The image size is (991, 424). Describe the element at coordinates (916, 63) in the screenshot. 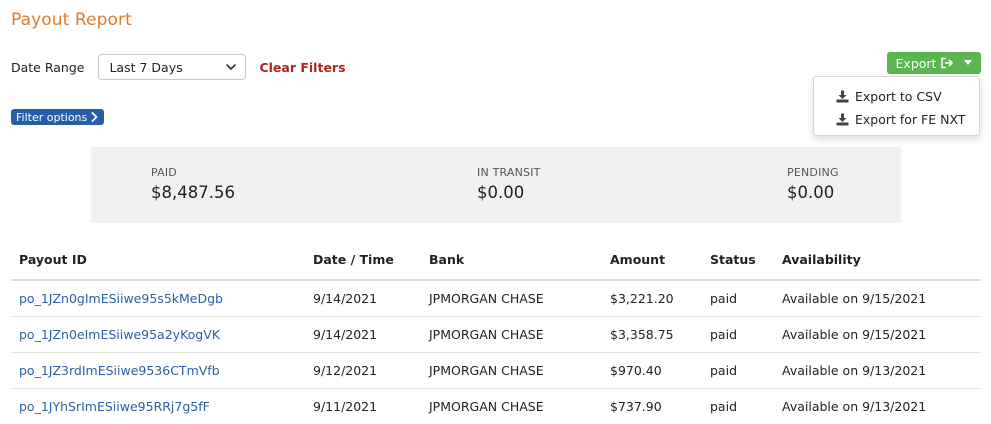

I see `export-button-label: Export` at that location.